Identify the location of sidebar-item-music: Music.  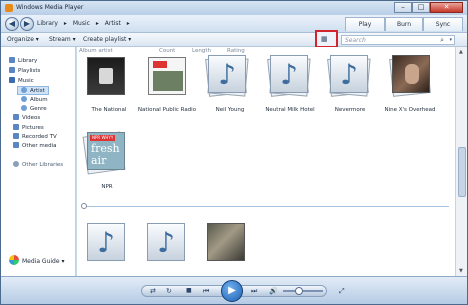
(21, 80).